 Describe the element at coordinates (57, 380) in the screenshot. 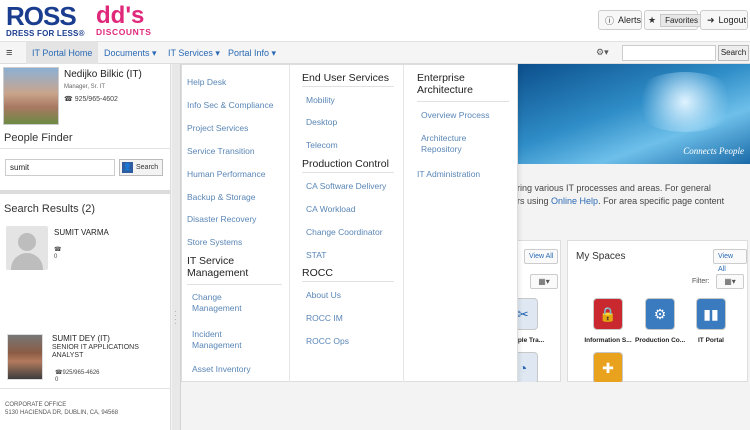

I see `result-ext-value: 0` at that location.